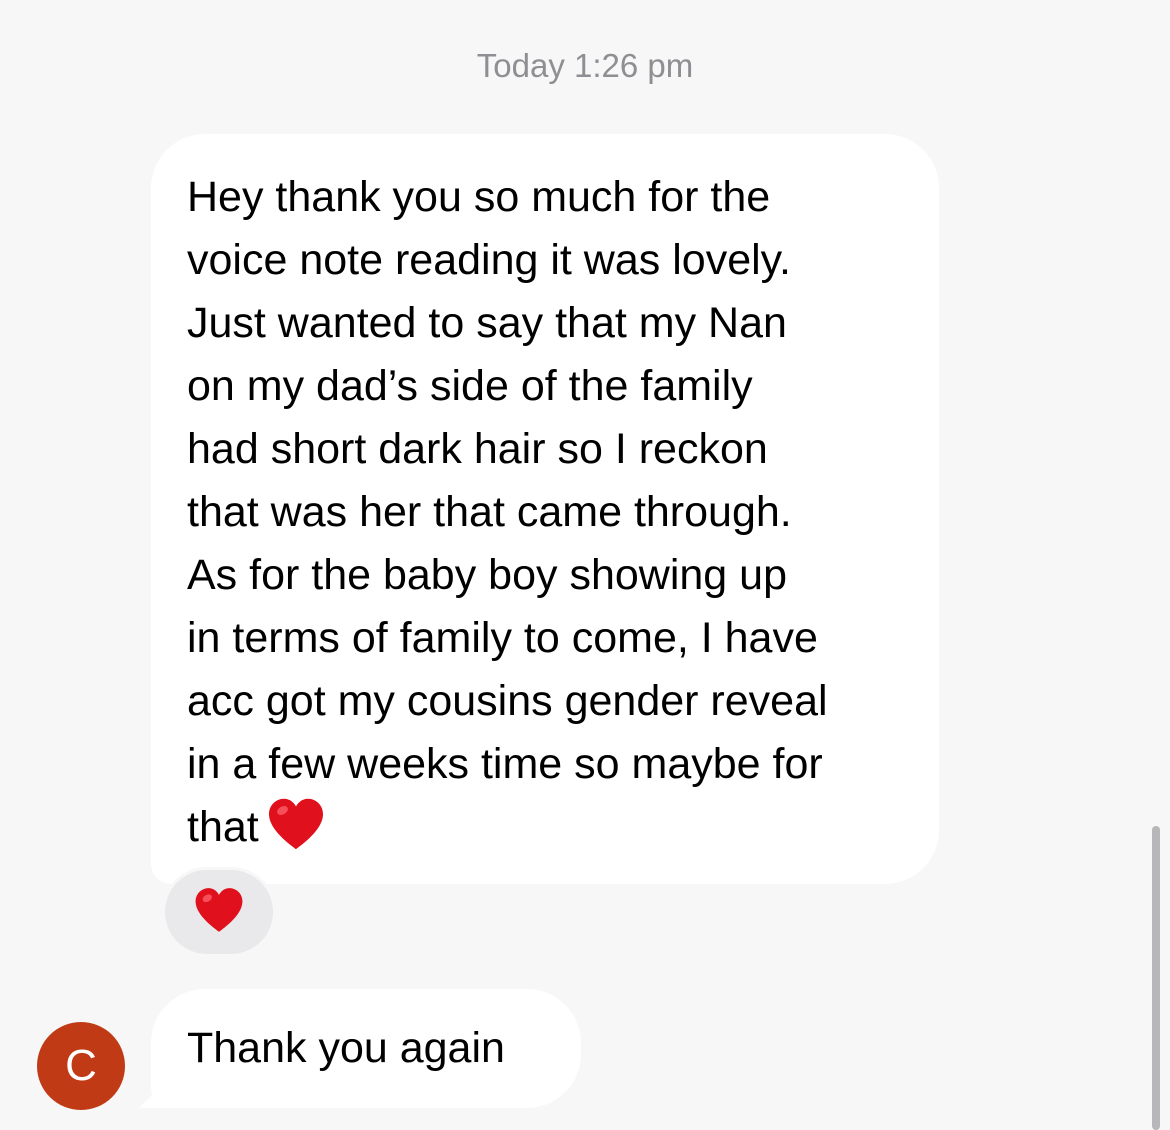  Describe the element at coordinates (346, 1048) in the screenshot. I see `message-text: Thank you again` at that location.